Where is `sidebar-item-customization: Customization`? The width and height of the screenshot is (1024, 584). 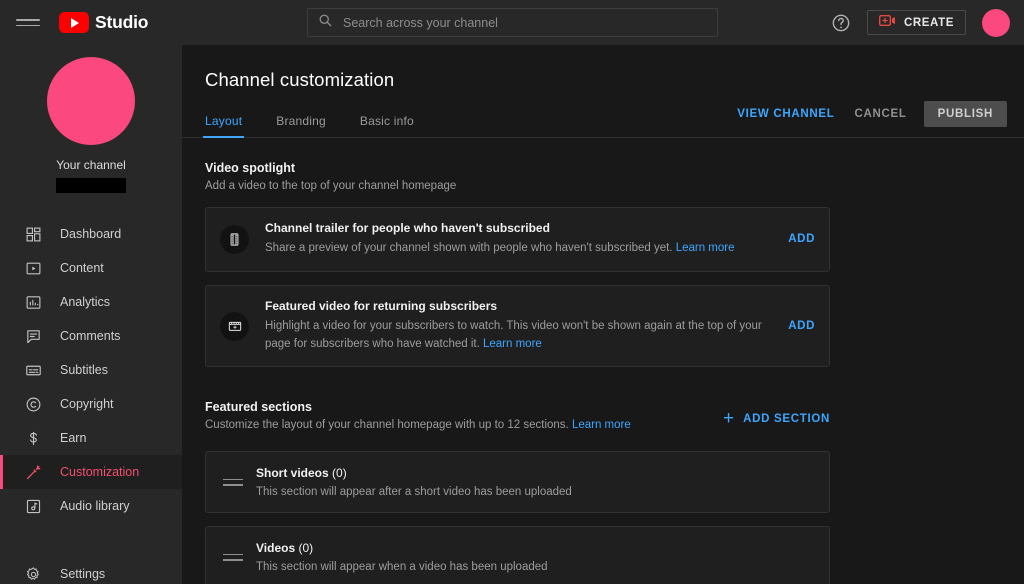 sidebar-item-customization: Customization is located at coordinates (91, 472).